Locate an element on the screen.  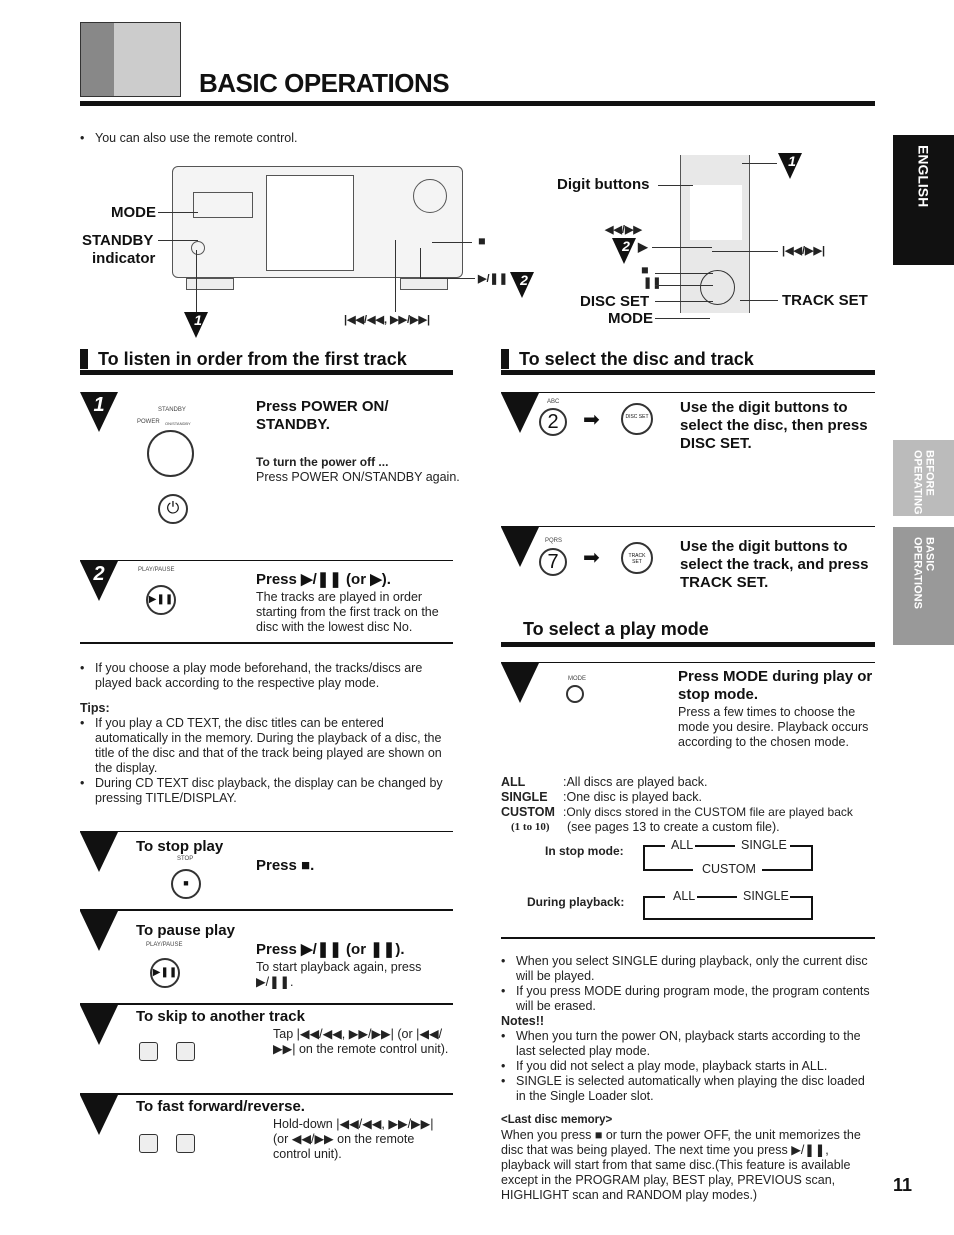
ff-marker is located at coordinates (99, 1115).